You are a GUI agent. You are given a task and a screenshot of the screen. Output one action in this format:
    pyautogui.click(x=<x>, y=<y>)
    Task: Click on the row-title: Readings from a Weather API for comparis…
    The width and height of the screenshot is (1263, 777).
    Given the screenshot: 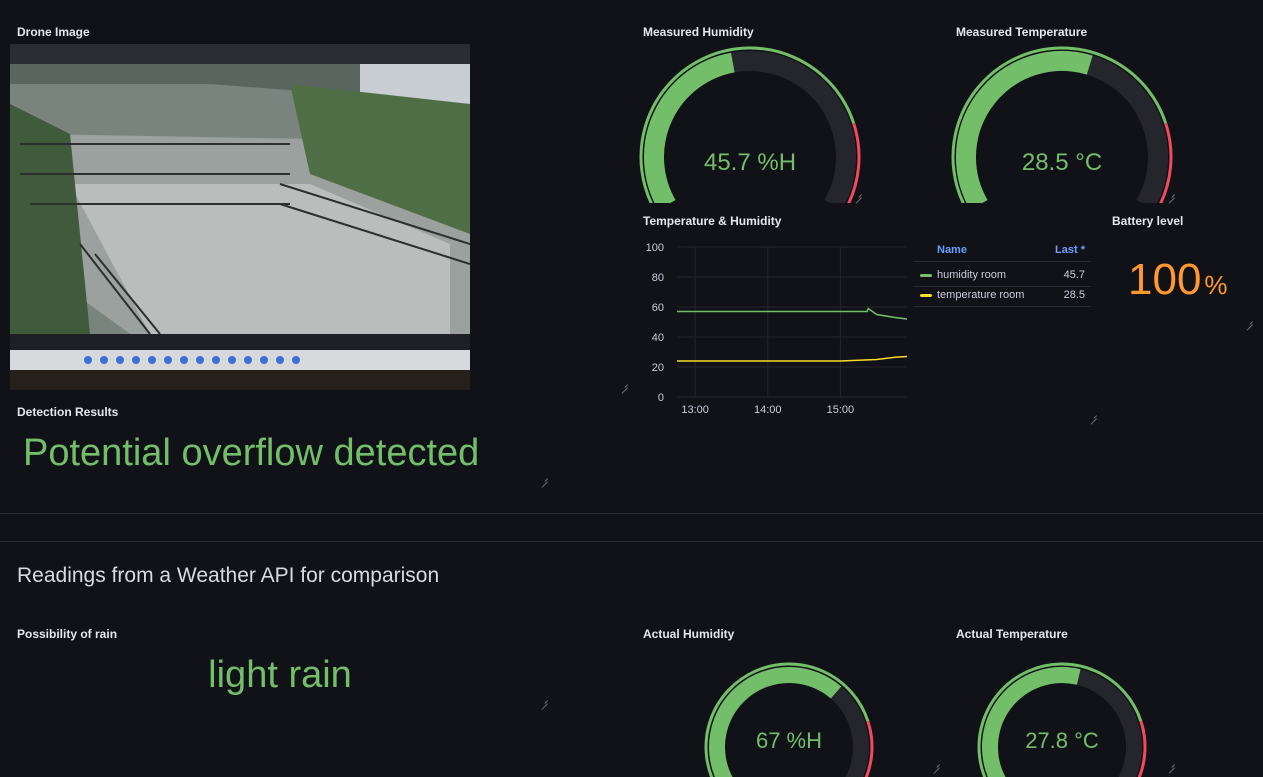 What is the action you would take?
    pyautogui.click(x=228, y=576)
    